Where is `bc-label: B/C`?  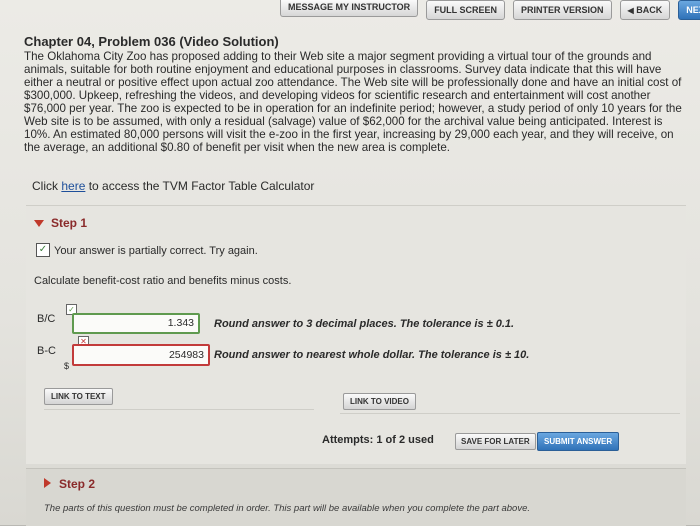 bc-label: B/C is located at coordinates (46, 319).